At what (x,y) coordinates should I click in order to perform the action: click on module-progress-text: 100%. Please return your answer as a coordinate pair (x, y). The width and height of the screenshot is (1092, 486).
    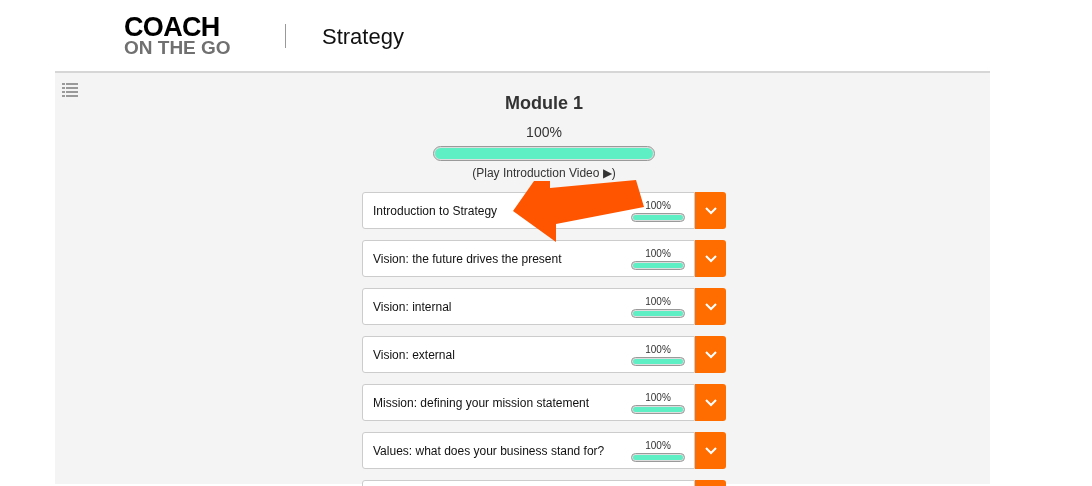
    Looking at the image, I should click on (544, 132).